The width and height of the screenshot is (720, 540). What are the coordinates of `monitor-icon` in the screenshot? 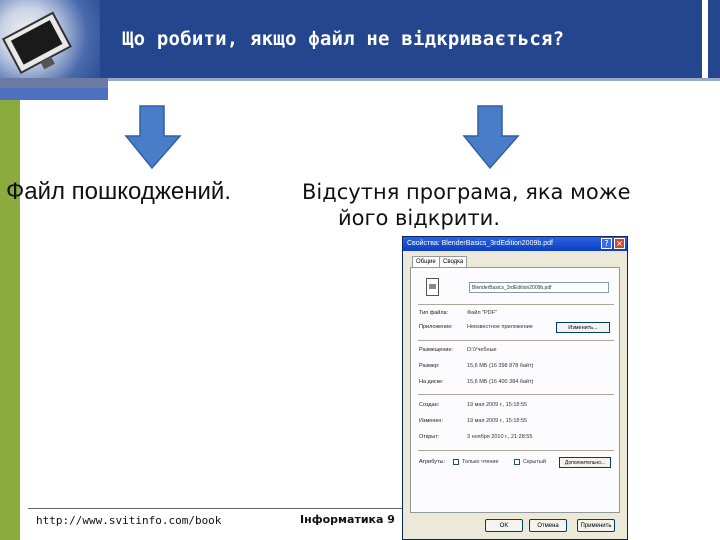 It's located at (36, 43).